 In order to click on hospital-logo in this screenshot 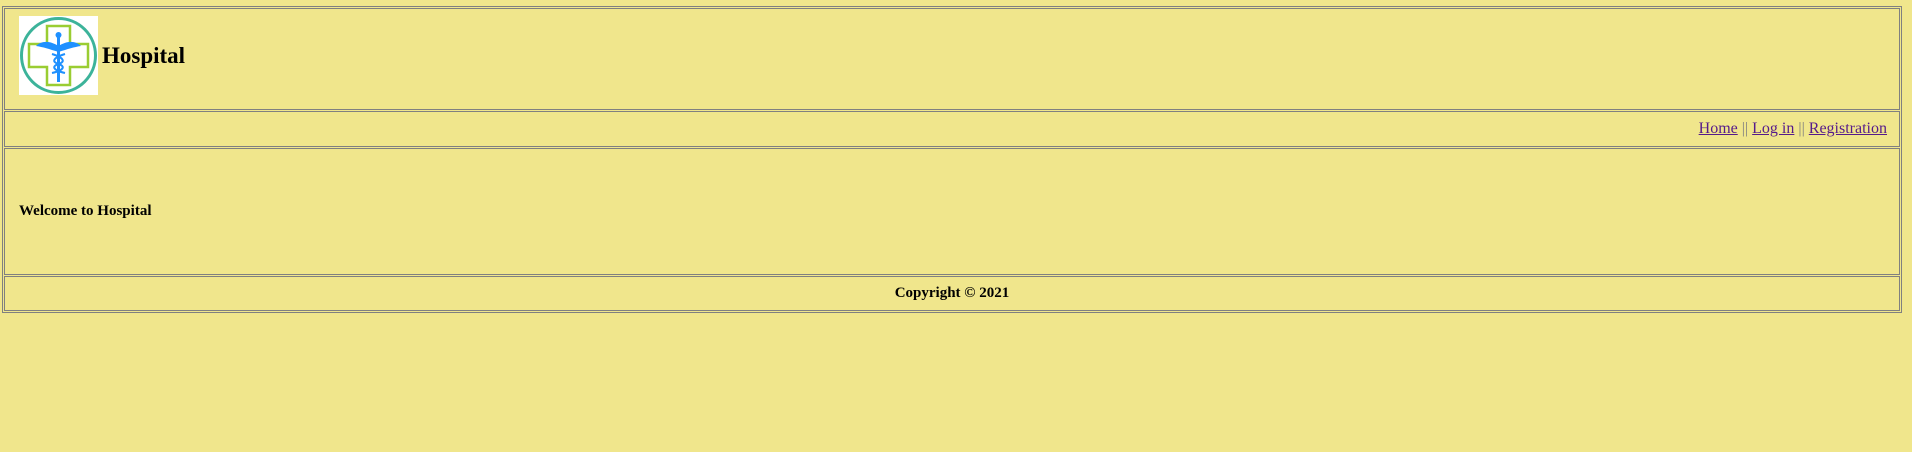, I will do `click(58, 55)`.